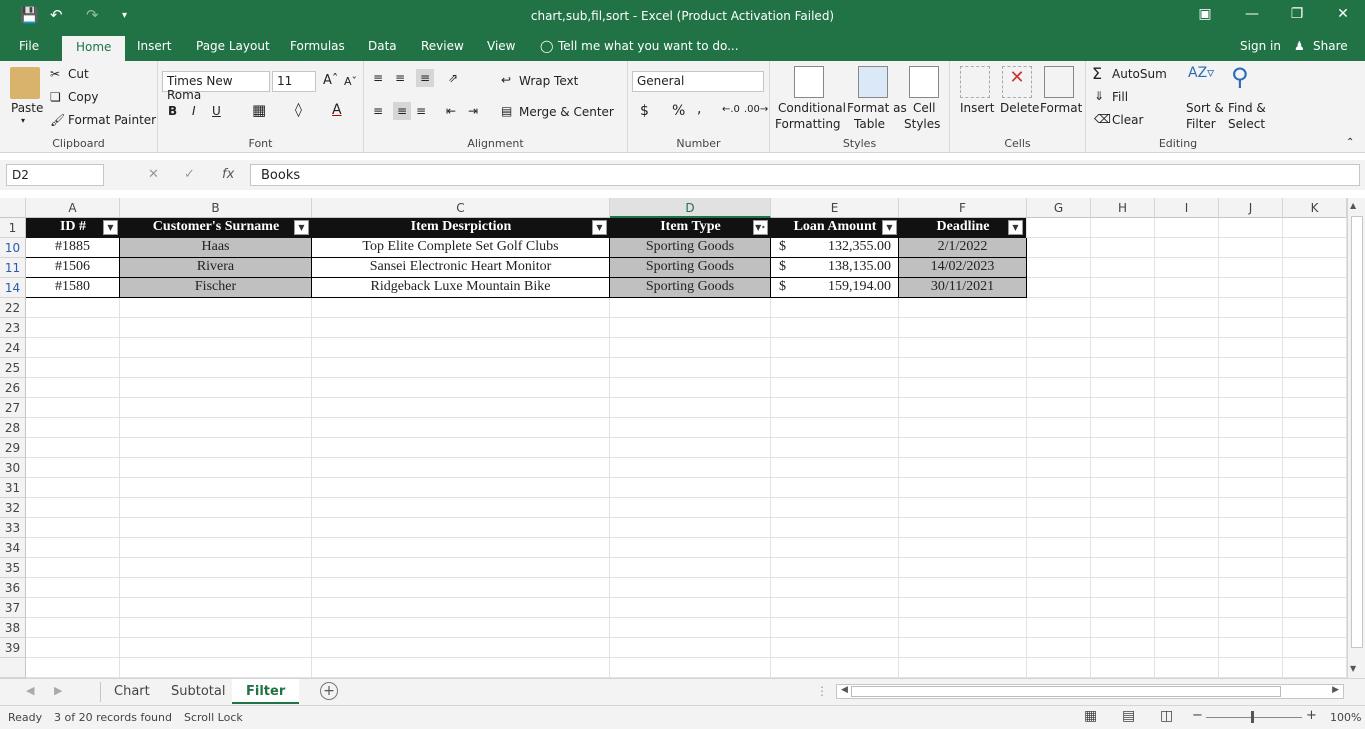 The height and width of the screenshot is (729, 1365). I want to click on insert-button: Insert, so click(977, 108).